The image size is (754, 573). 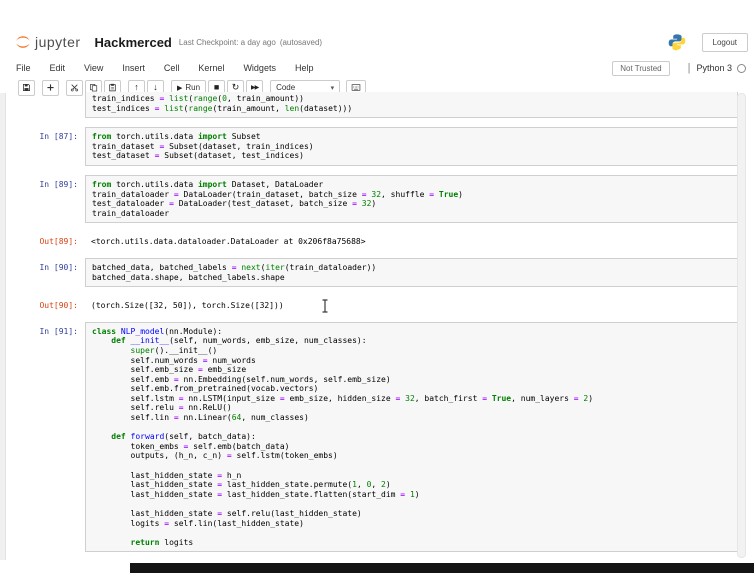 I want to click on code-line: from torch.utils.data import Subset, so click(x=176, y=137).